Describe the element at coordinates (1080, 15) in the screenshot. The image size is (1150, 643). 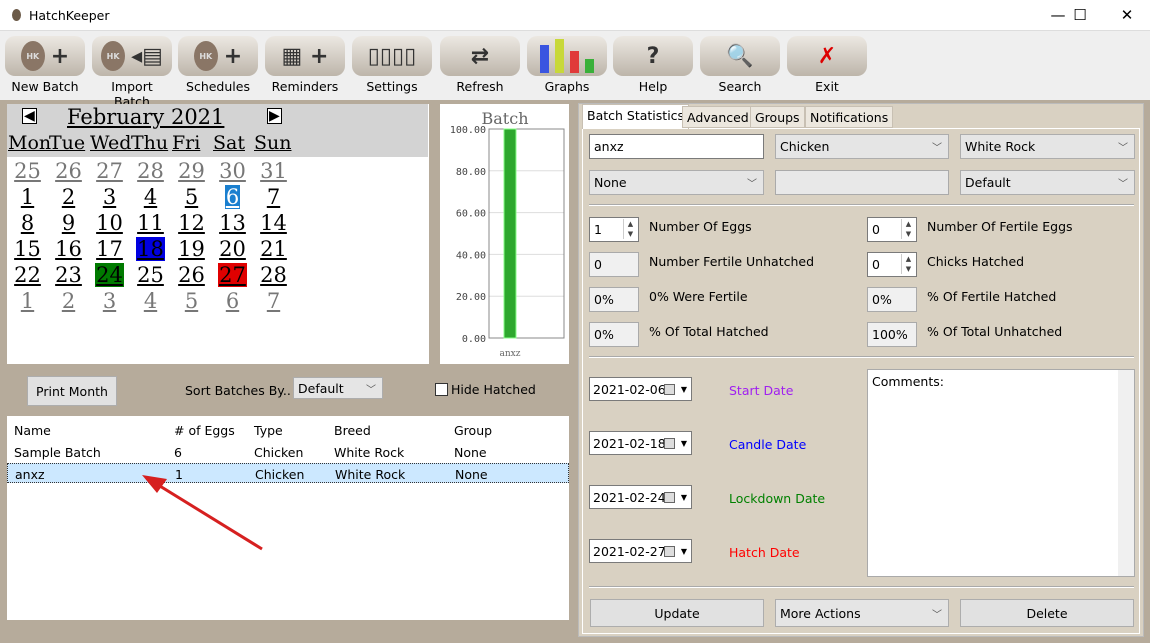
I see `maximize-button: ☐` at that location.